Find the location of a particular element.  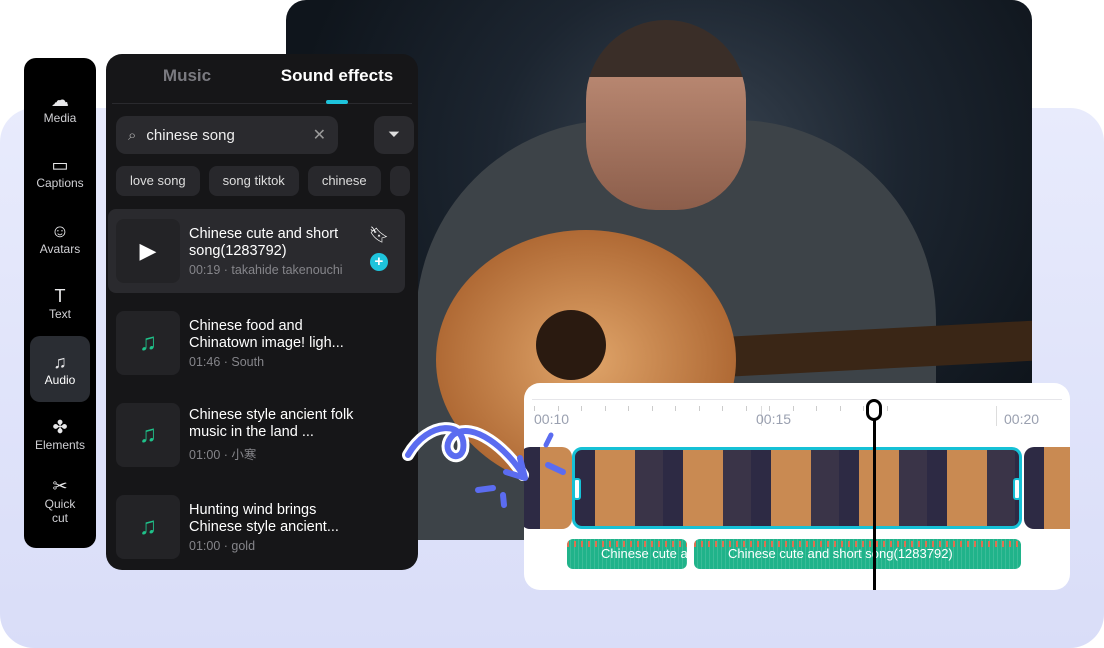

chip: chinese is located at coordinates (344, 181).